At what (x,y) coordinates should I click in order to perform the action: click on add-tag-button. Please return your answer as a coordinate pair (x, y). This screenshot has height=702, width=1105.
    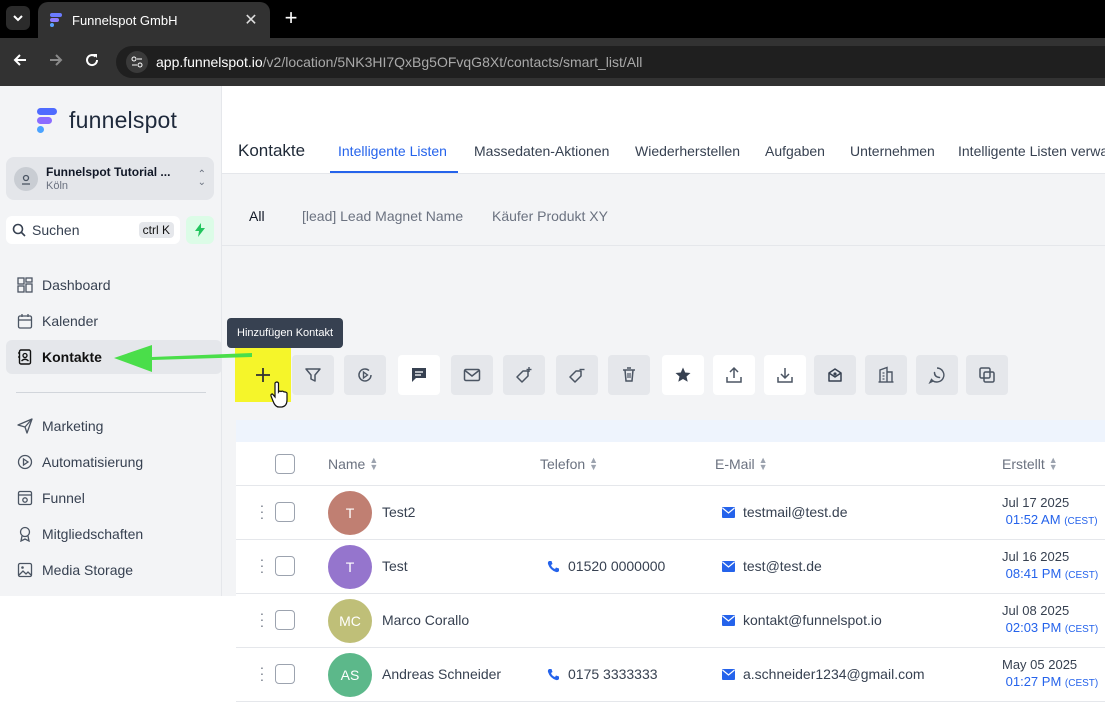
    Looking at the image, I should click on (524, 375).